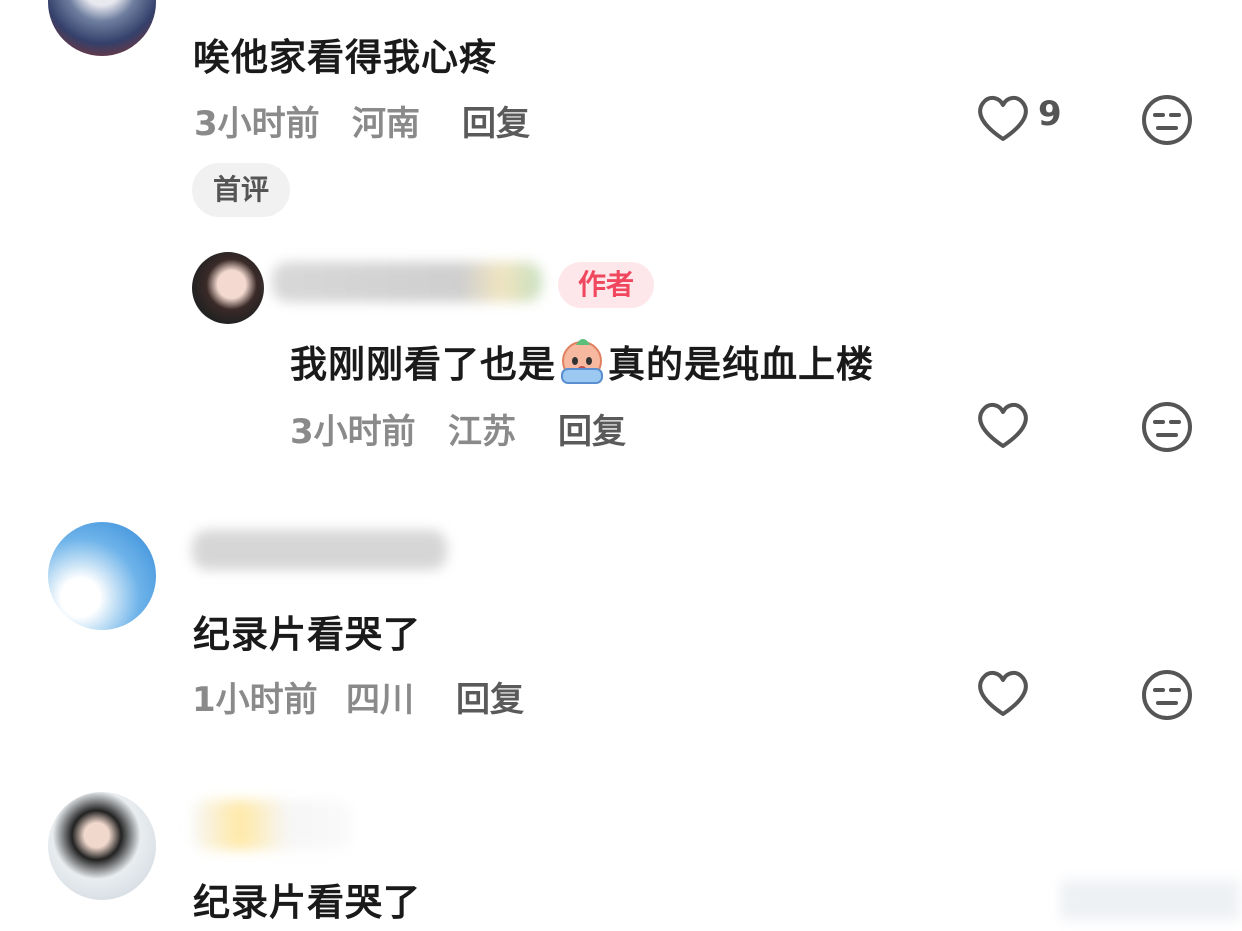 The image size is (1242, 931). Describe the element at coordinates (241, 190) in the screenshot. I see `first-comment-badge: 首评` at that location.